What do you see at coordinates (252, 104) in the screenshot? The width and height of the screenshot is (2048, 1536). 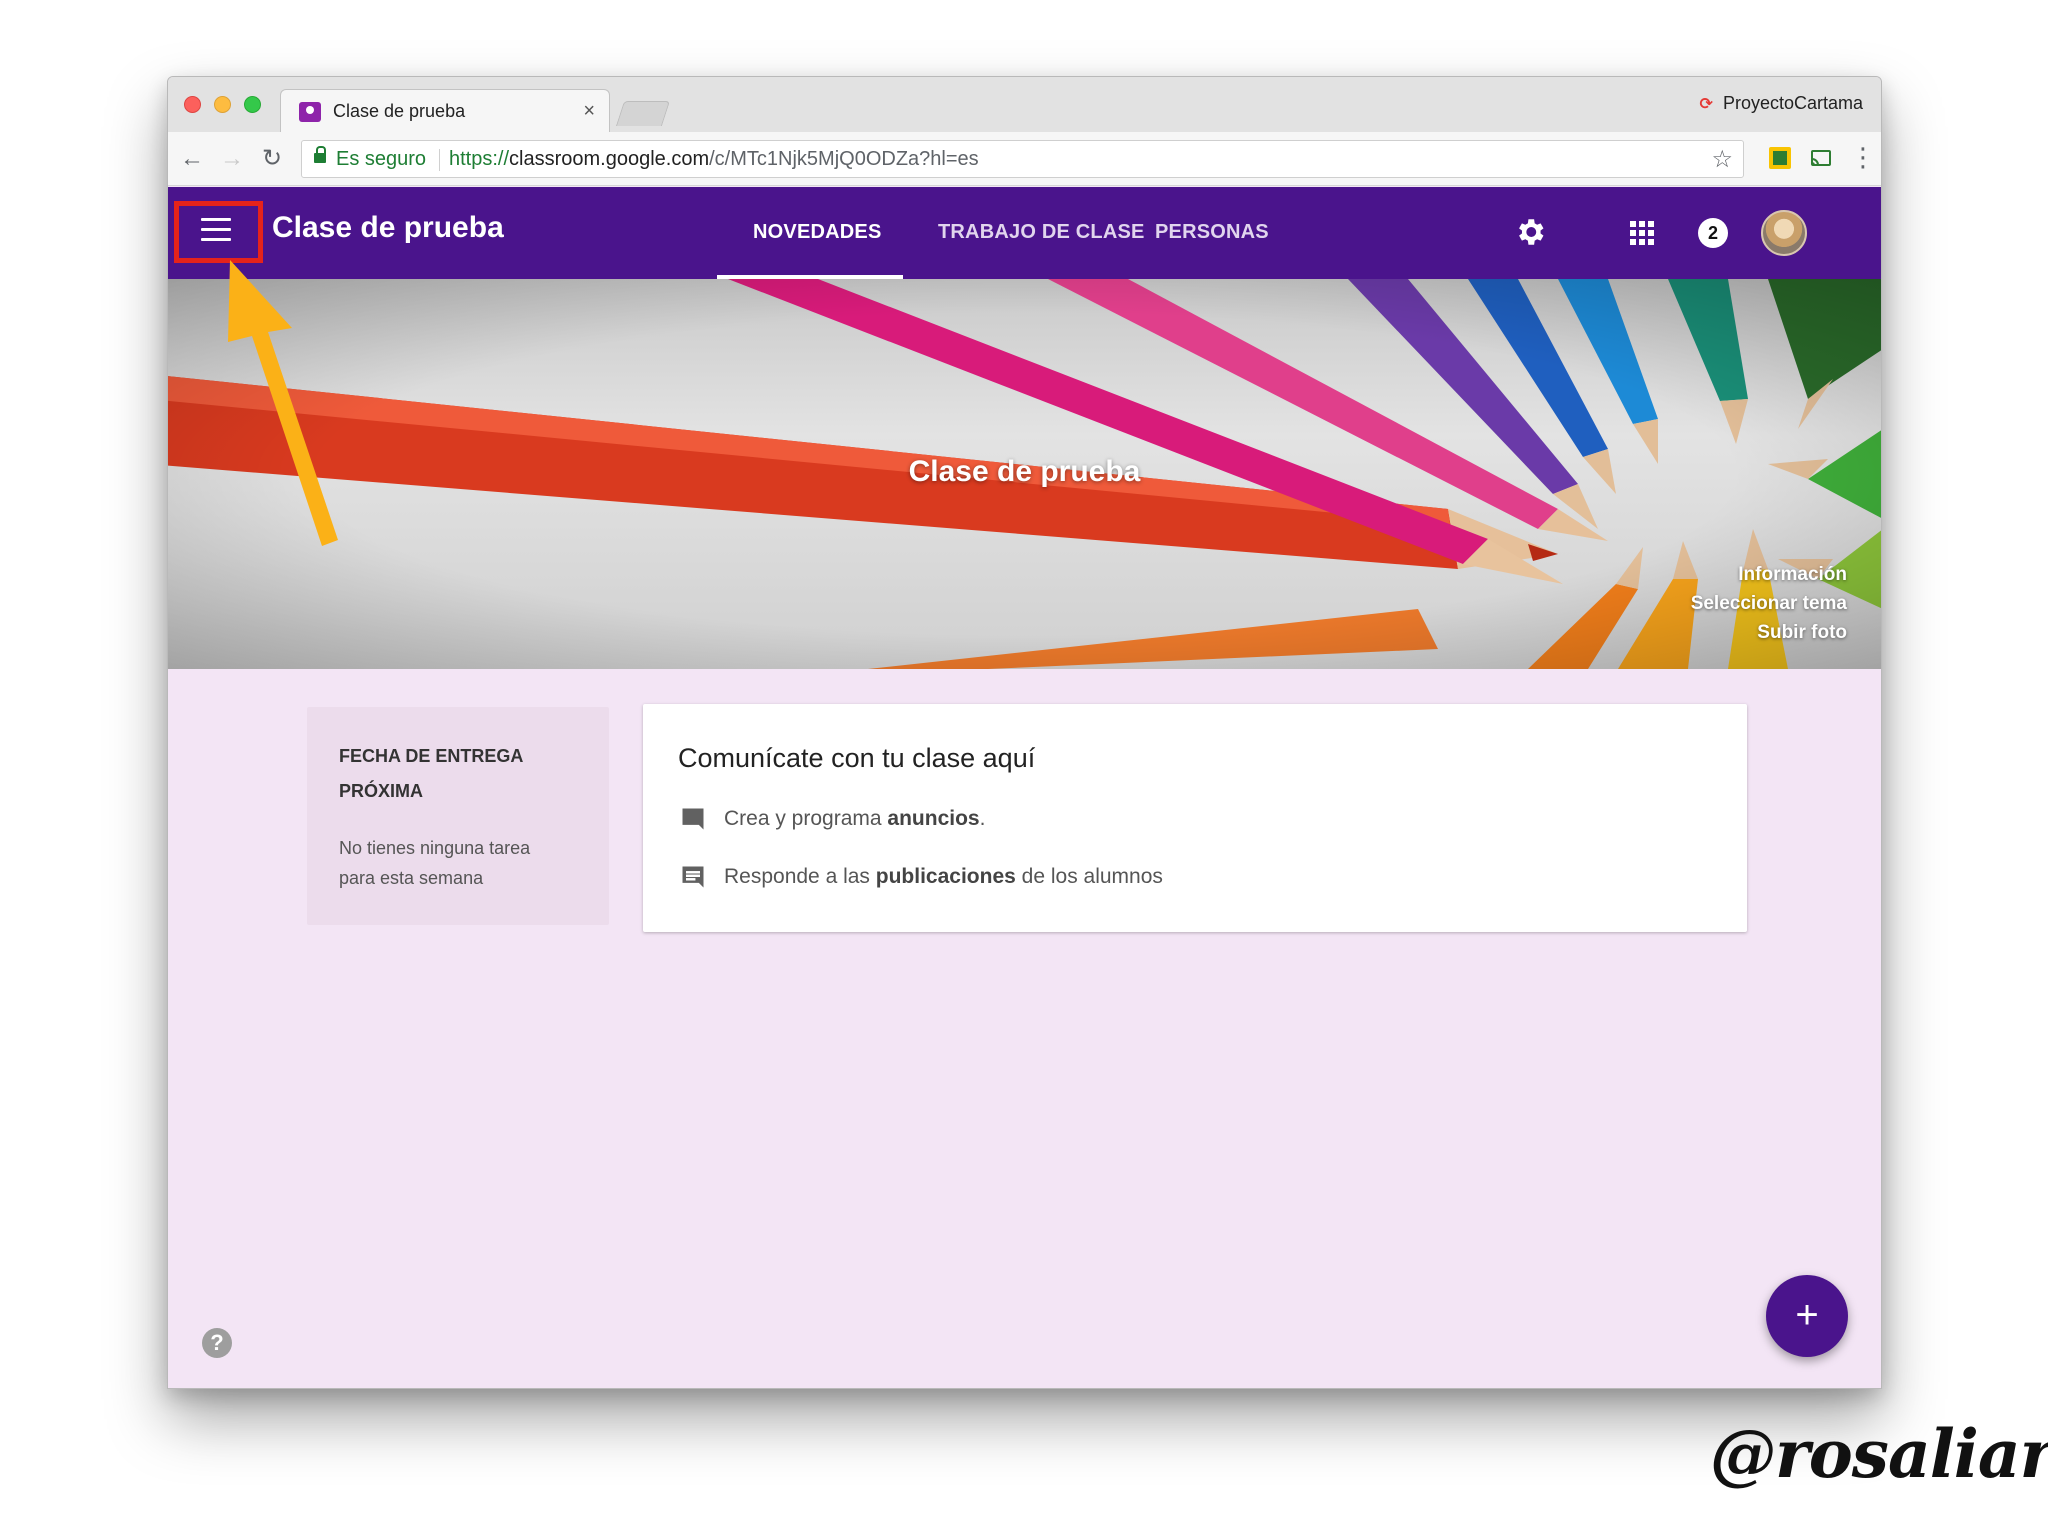 I see `maximize-window-button` at bounding box center [252, 104].